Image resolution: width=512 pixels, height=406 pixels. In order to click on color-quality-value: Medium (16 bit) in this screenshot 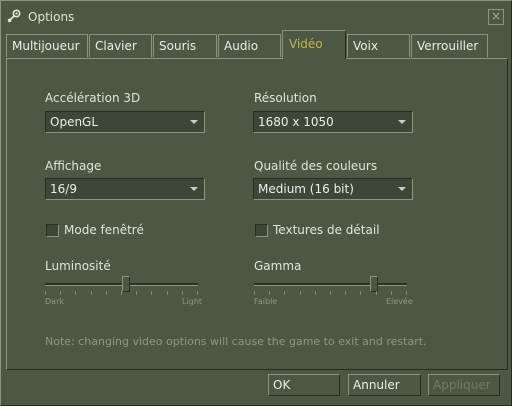, I will do `click(306, 189)`.